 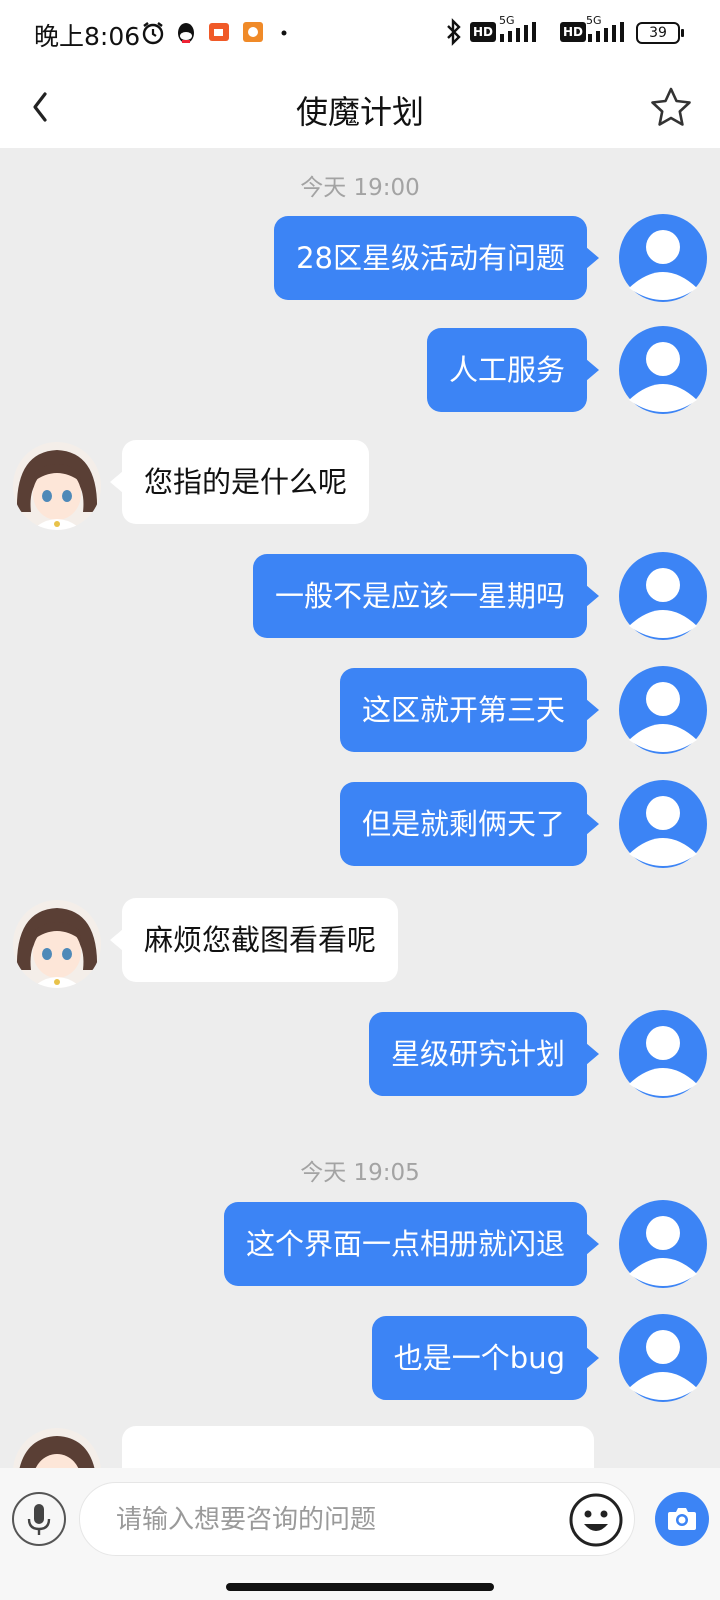 What do you see at coordinates (359, 112) in the screenshot?
I see `page-title: 使魔计划` at bounding box center [359, 112].